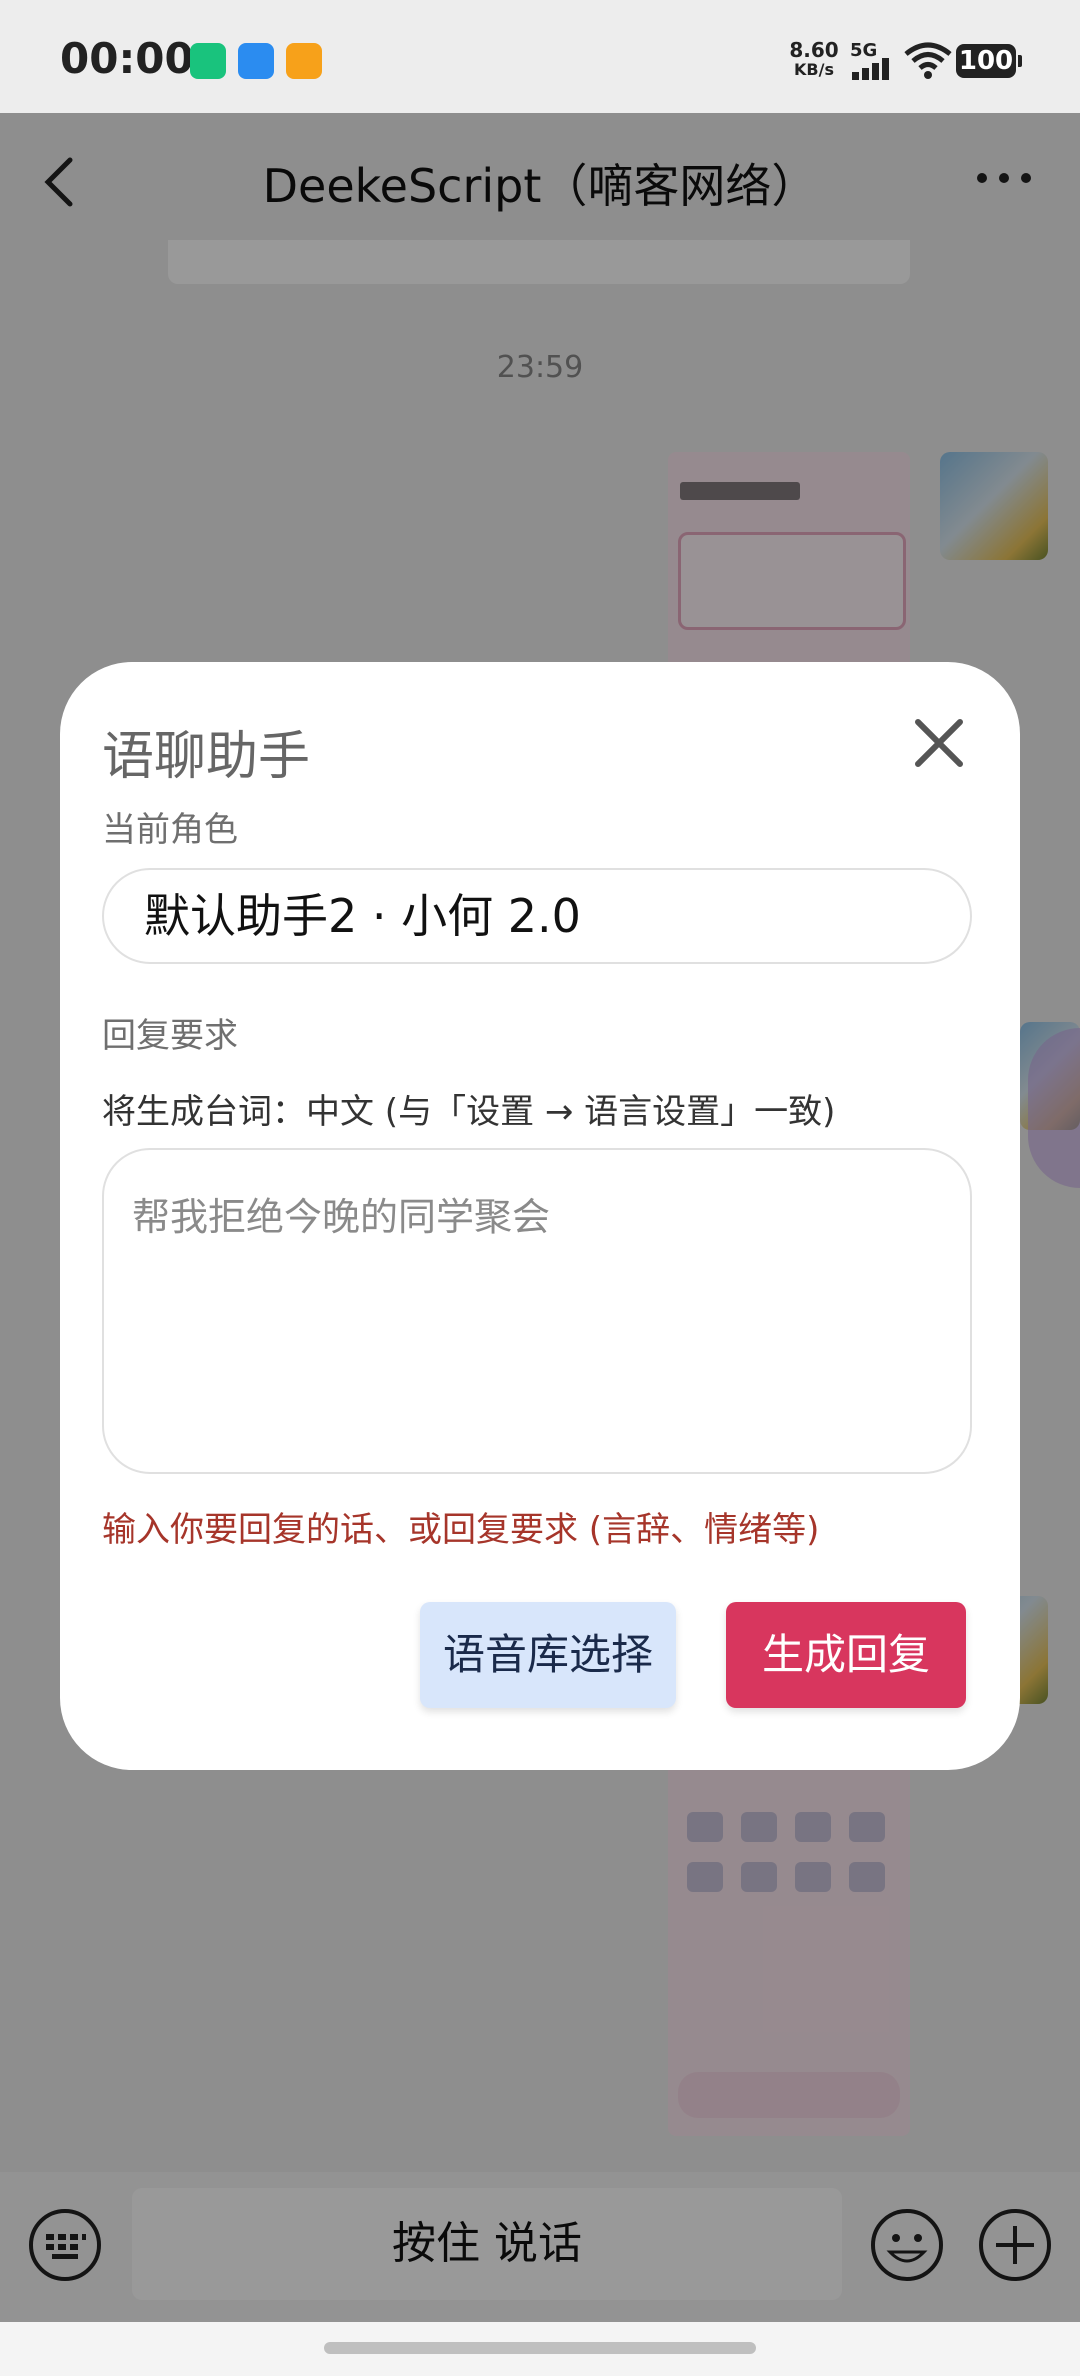 This screenshot has height=2376, width=1080. I want to click on tools-notification-icon, so click(304, 61).